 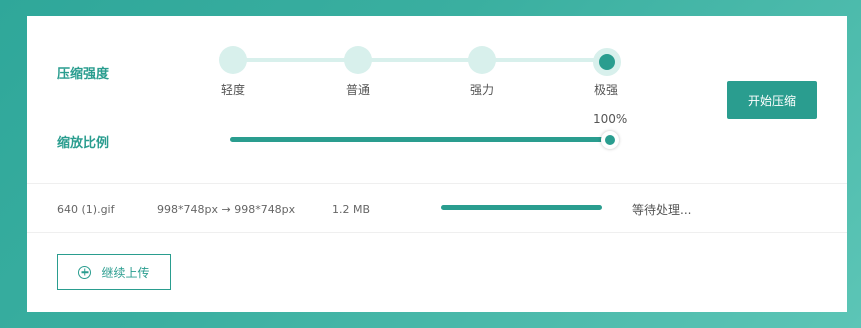 I want to click on scale-label: 缩放比例, so click(x=83, y=143).